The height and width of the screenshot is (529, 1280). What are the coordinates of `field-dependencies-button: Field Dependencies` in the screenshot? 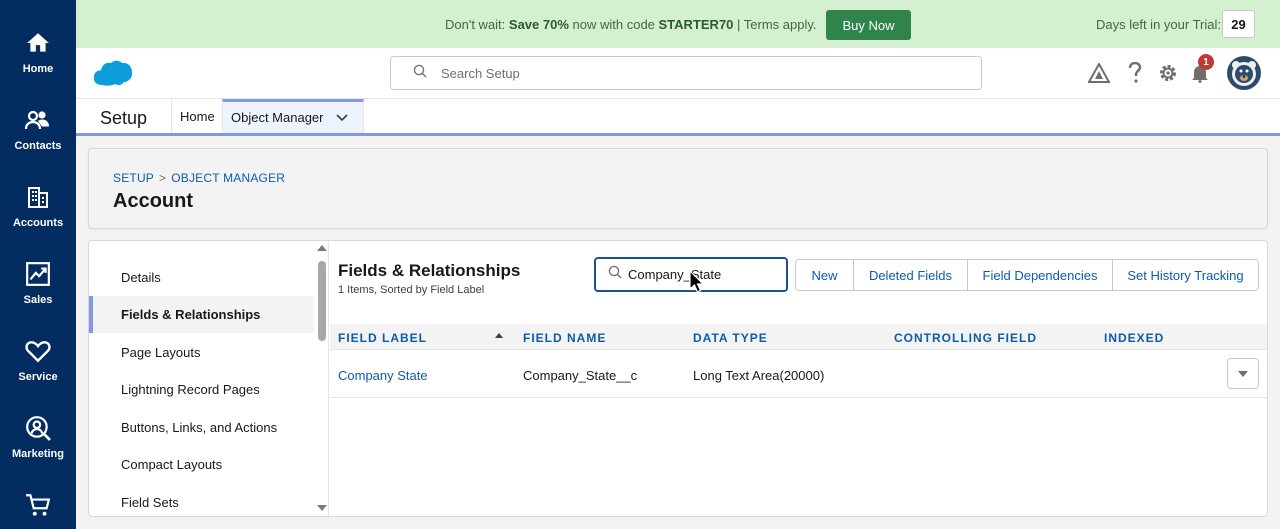 It's located at (1040, 275).